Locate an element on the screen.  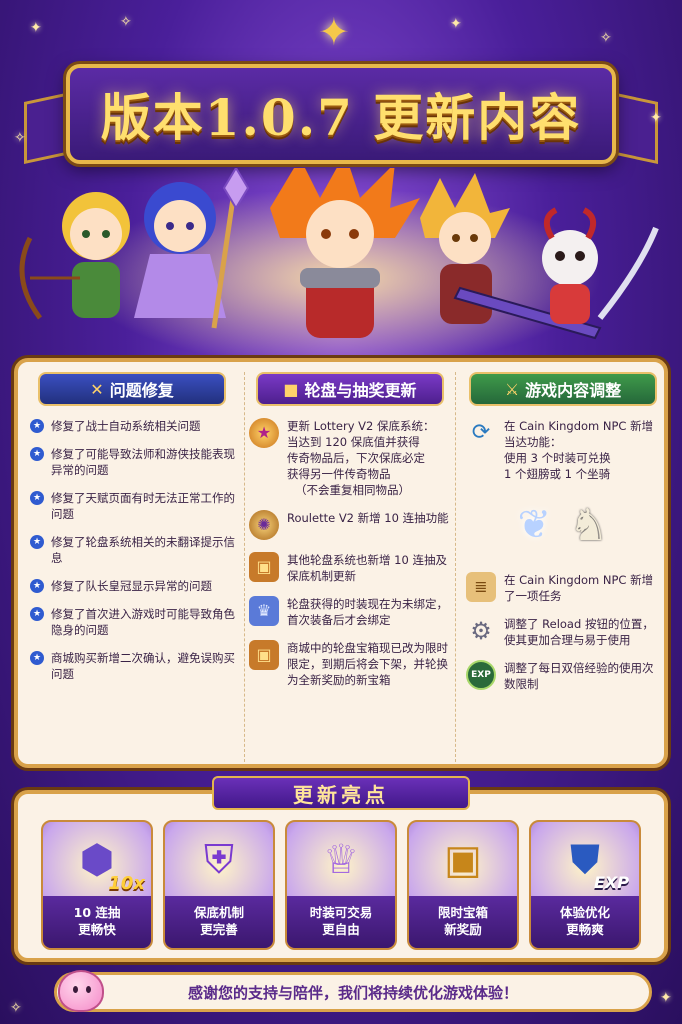
list-item: ♛ 轮盘获得的时装现在为未绑定，首次装备后才会绑定 is located at coordinates (350, 612).